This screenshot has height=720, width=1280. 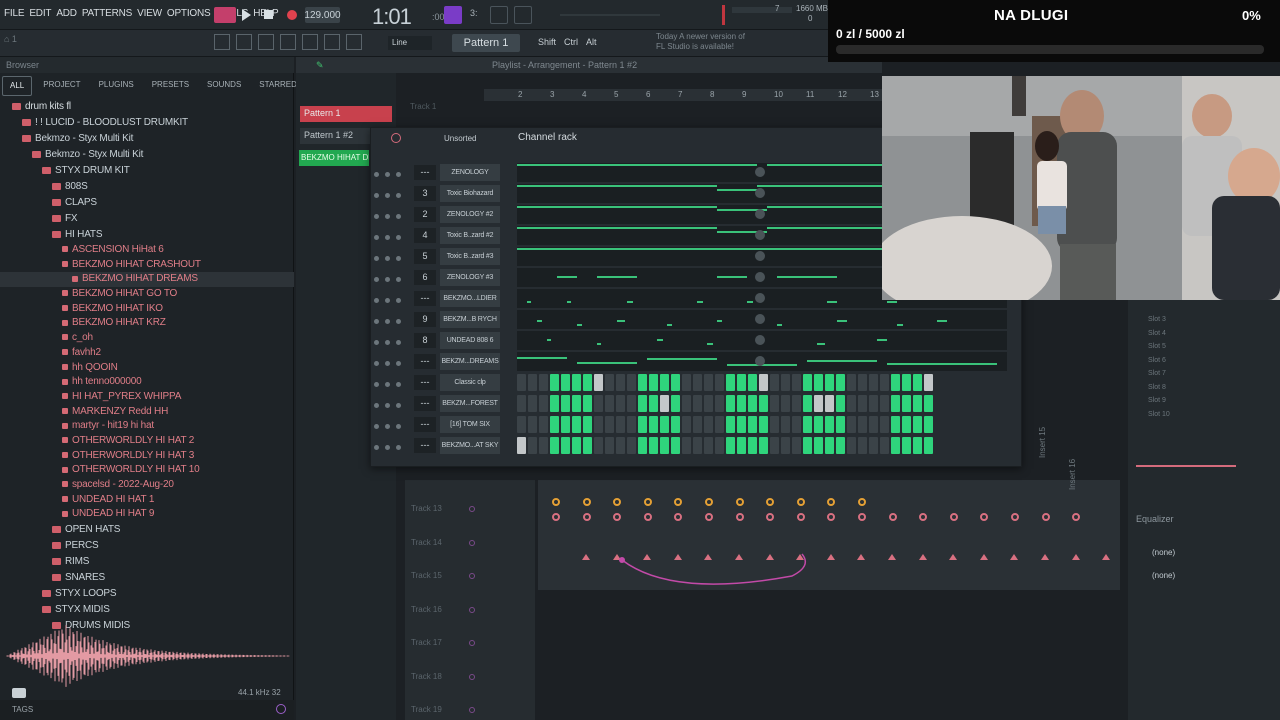 I want to click on browser-folder: Bekmzo - Styx Multi Kit, so click(x=147, y=139).